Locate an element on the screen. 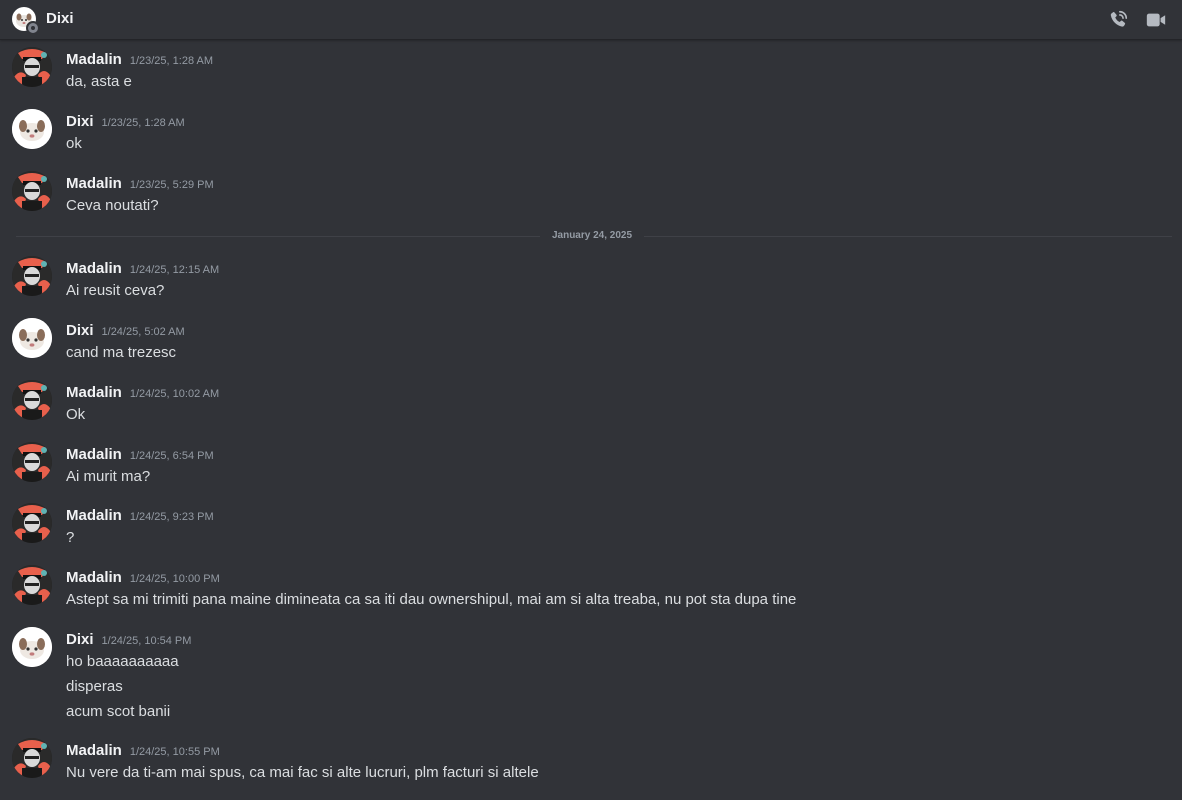 Image resolution: width=1182 pixels, height=800 pixels. message-header: Madalin 1/24/25, 10:55 PM is located at coordinates (143, 750).